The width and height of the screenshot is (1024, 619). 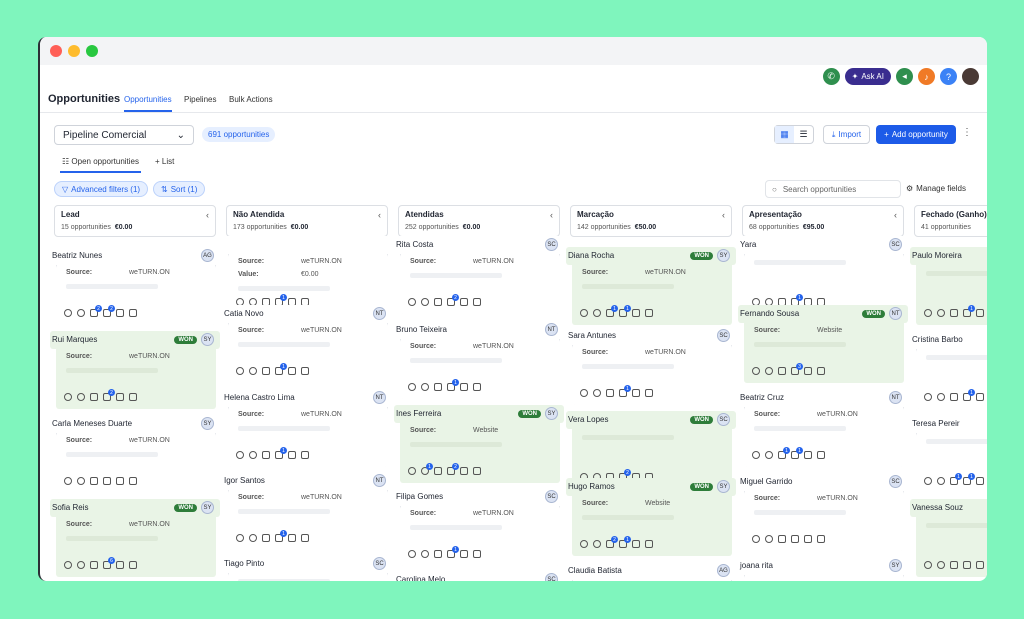 I want to click on tag-icon: 1, so click(x=784, y=453).